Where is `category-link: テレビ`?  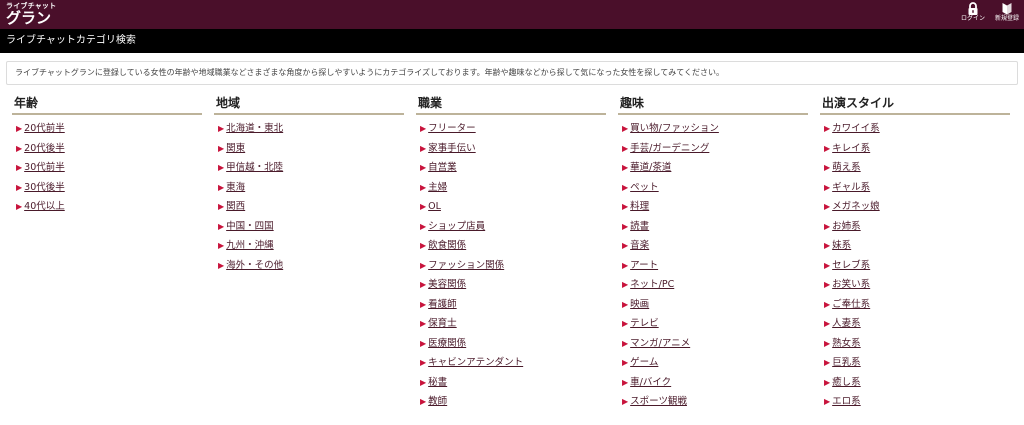 category-link: テレビ is located at coordinates (644, 323).